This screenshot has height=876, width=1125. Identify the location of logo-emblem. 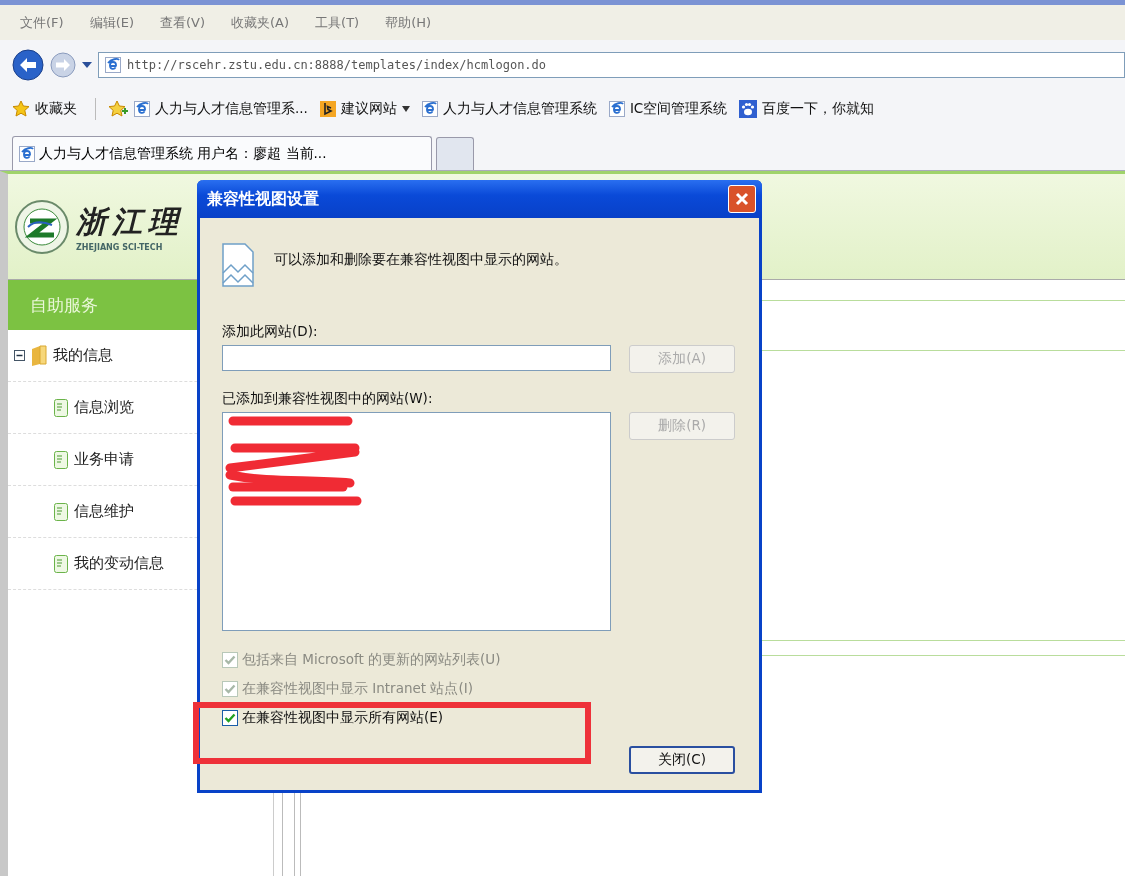
(42, 226).